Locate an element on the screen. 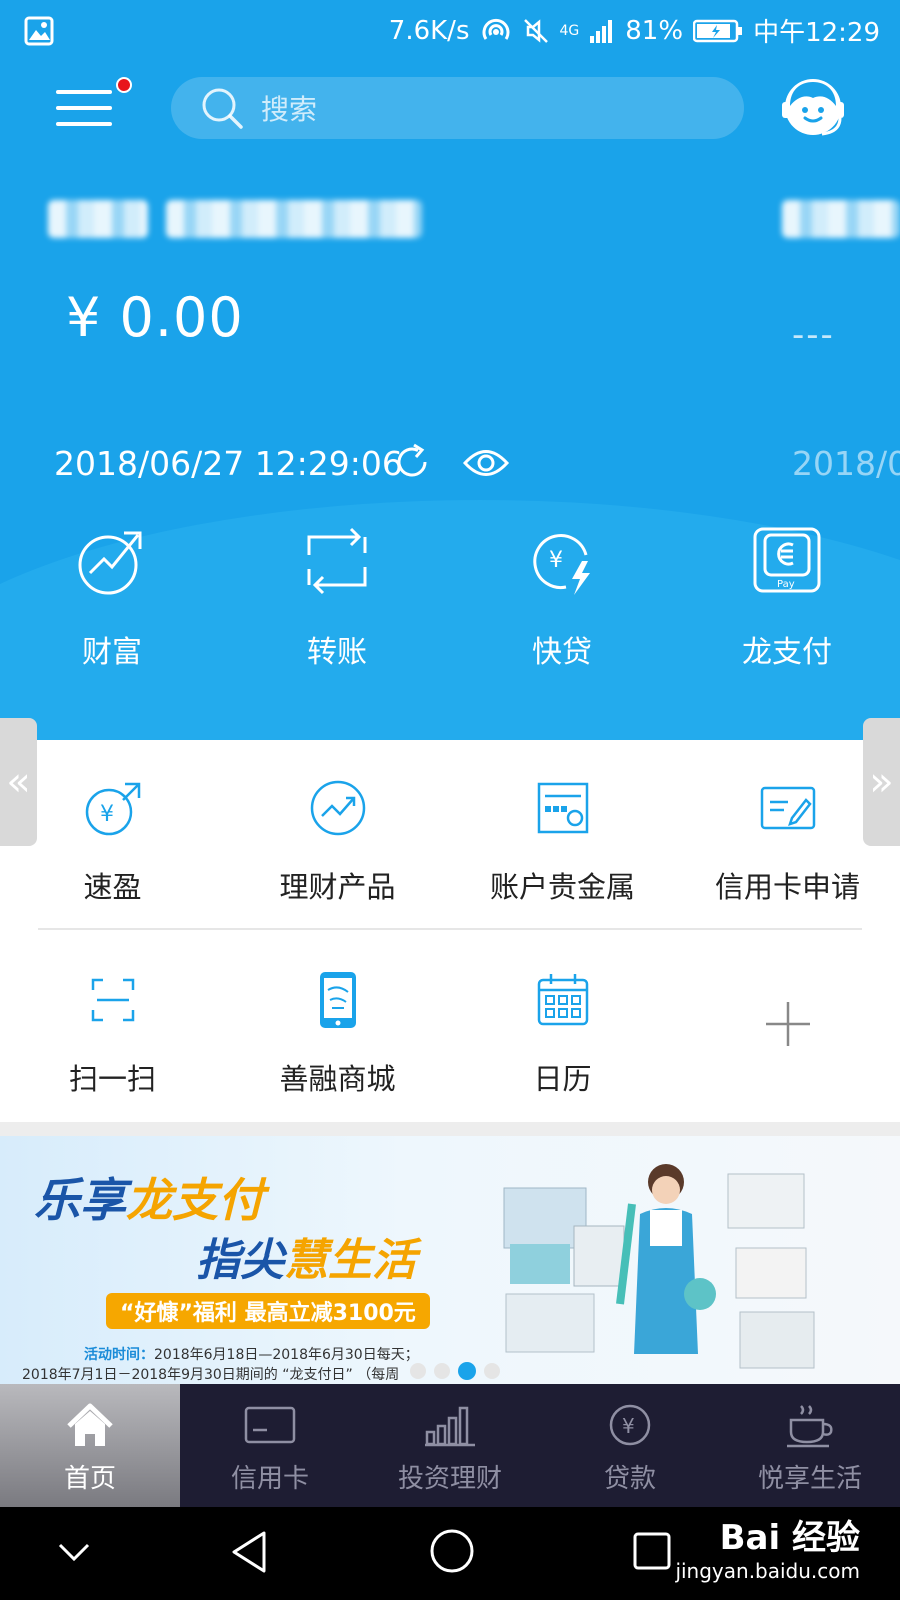  balance-amount: ¥ 0.00 is located at coordinates (155, 317).